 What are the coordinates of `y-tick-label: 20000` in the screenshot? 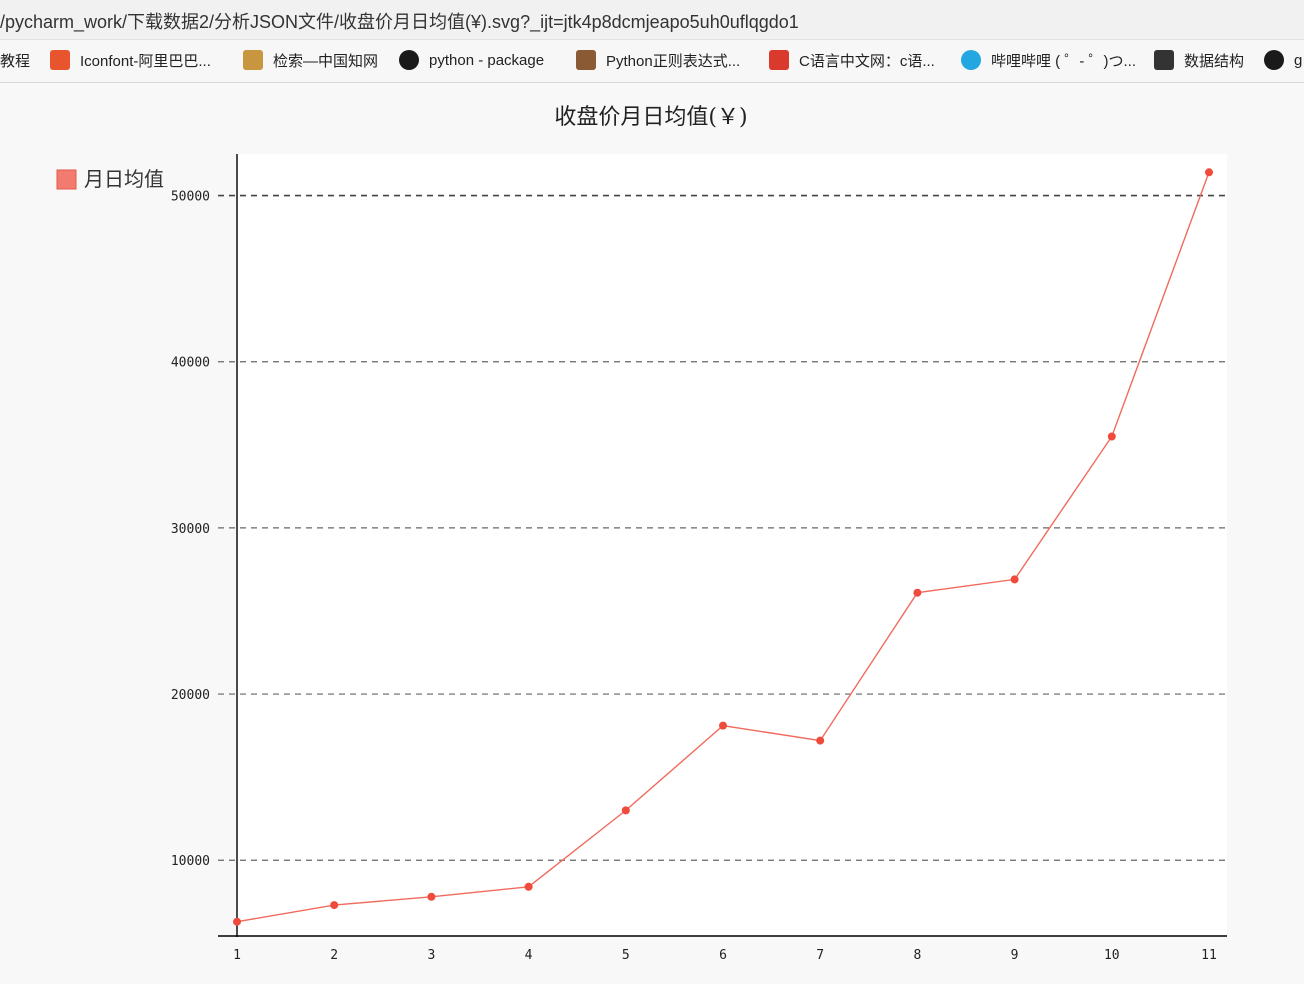 It's located at (190, 695).